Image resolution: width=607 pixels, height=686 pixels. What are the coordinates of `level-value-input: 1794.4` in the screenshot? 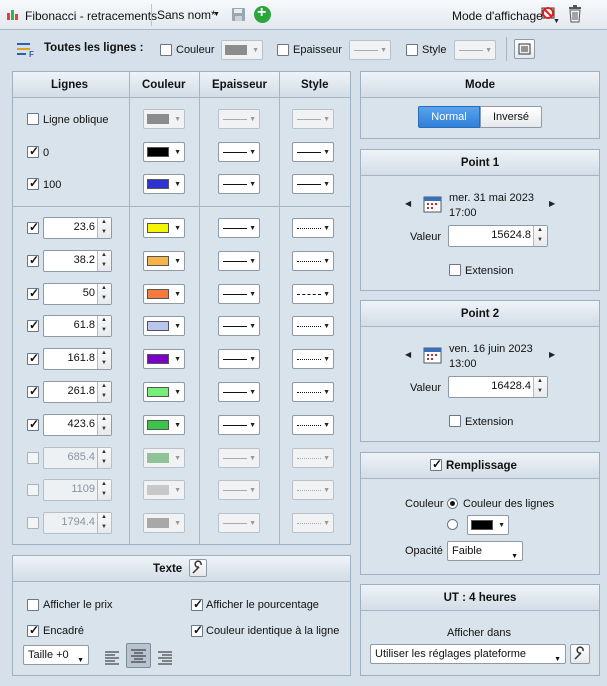 It's located at (77, 523).